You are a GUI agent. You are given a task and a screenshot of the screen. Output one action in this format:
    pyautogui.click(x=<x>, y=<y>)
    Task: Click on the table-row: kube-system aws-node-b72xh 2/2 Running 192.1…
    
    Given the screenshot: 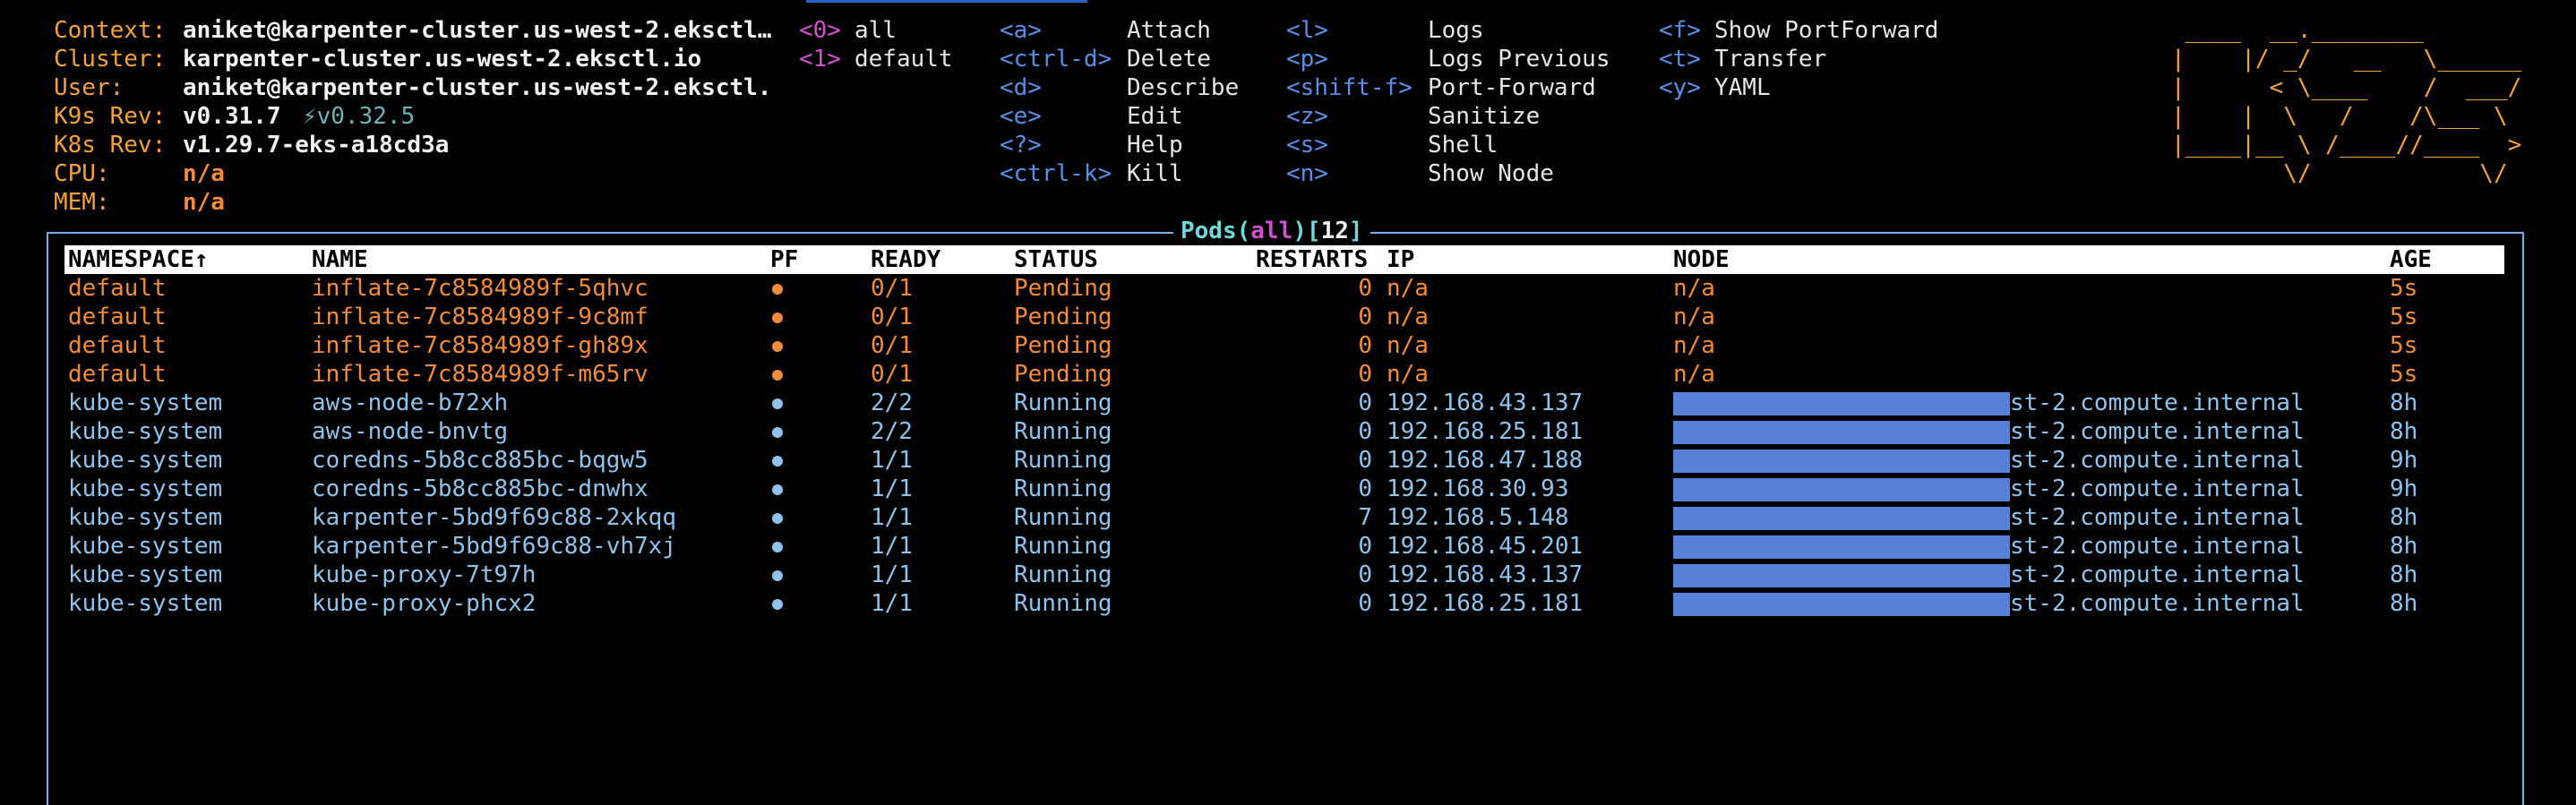 What is the action you would take?
    pyautogui.click(x=1284, y=403)
    